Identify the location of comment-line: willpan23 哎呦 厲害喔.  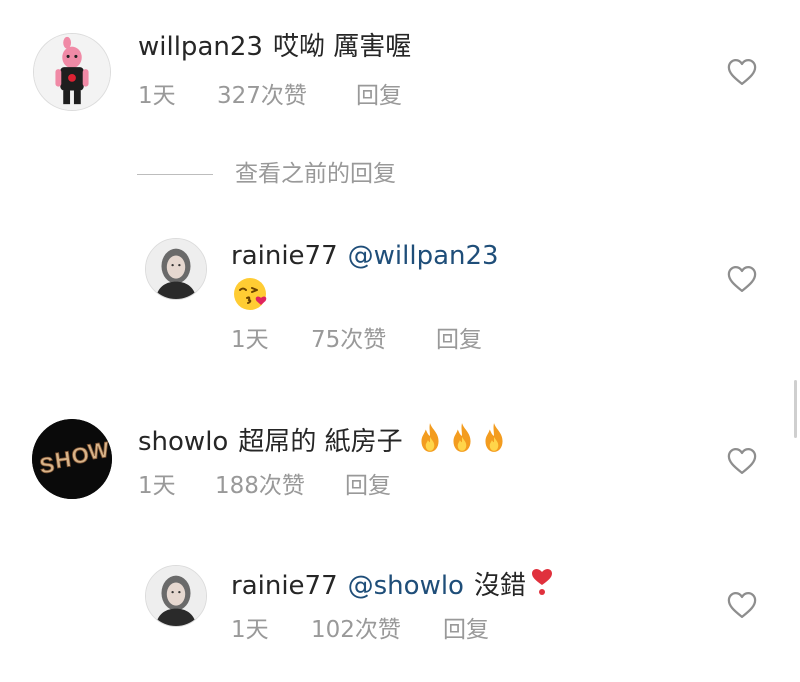
(274, 47).